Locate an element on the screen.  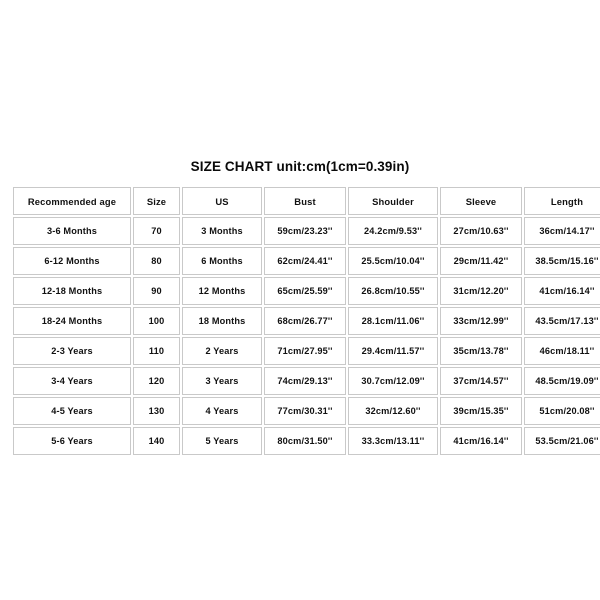
cell-shoulder: 25.5cm/10.04'' is located at coordinates (393, 261).